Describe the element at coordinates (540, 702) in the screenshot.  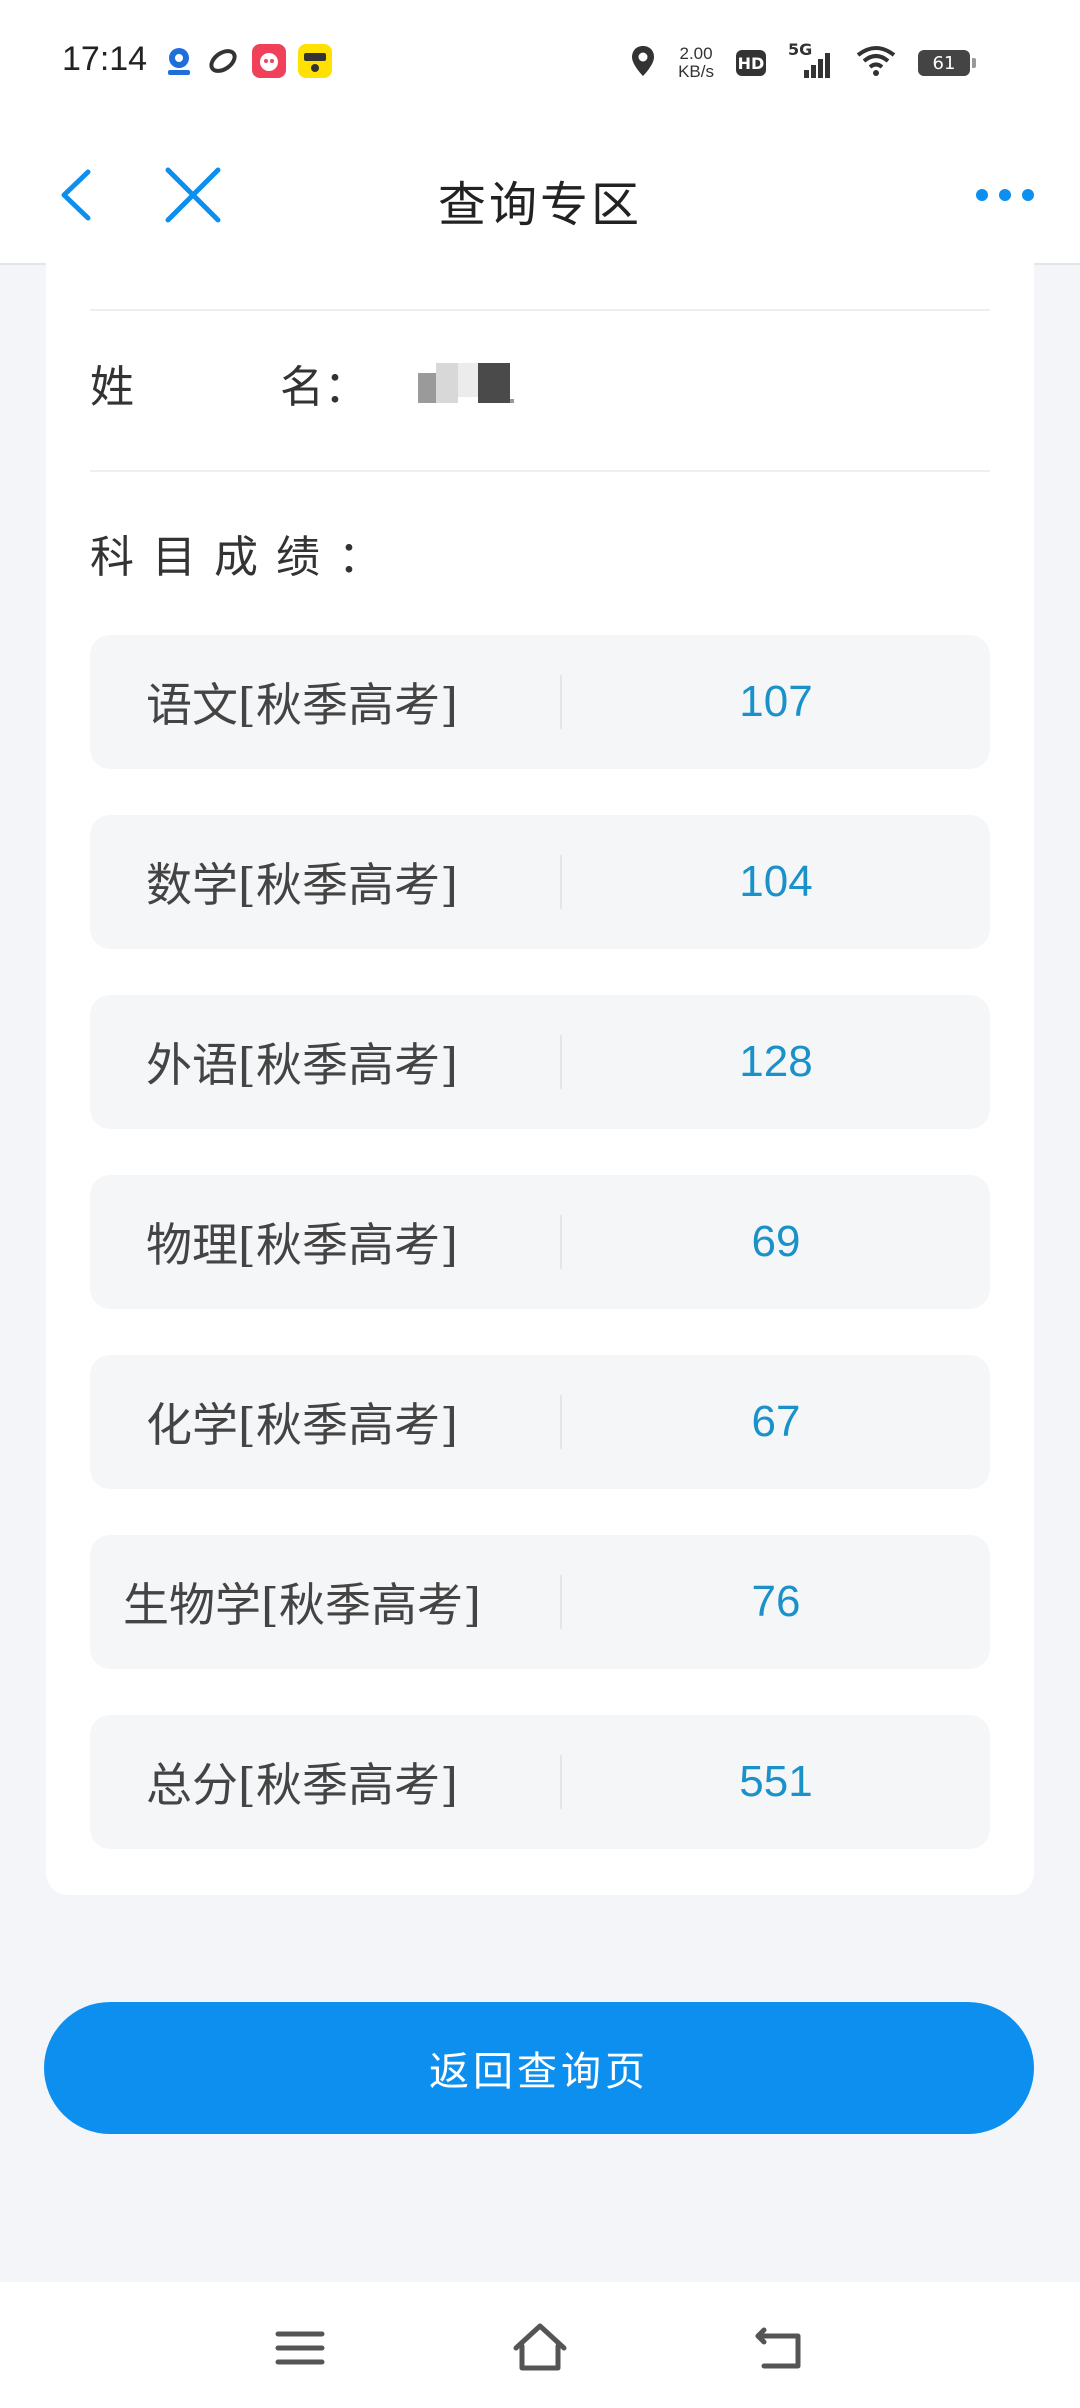
I see `score-row: 语文[秋季高考] 107` at that location.